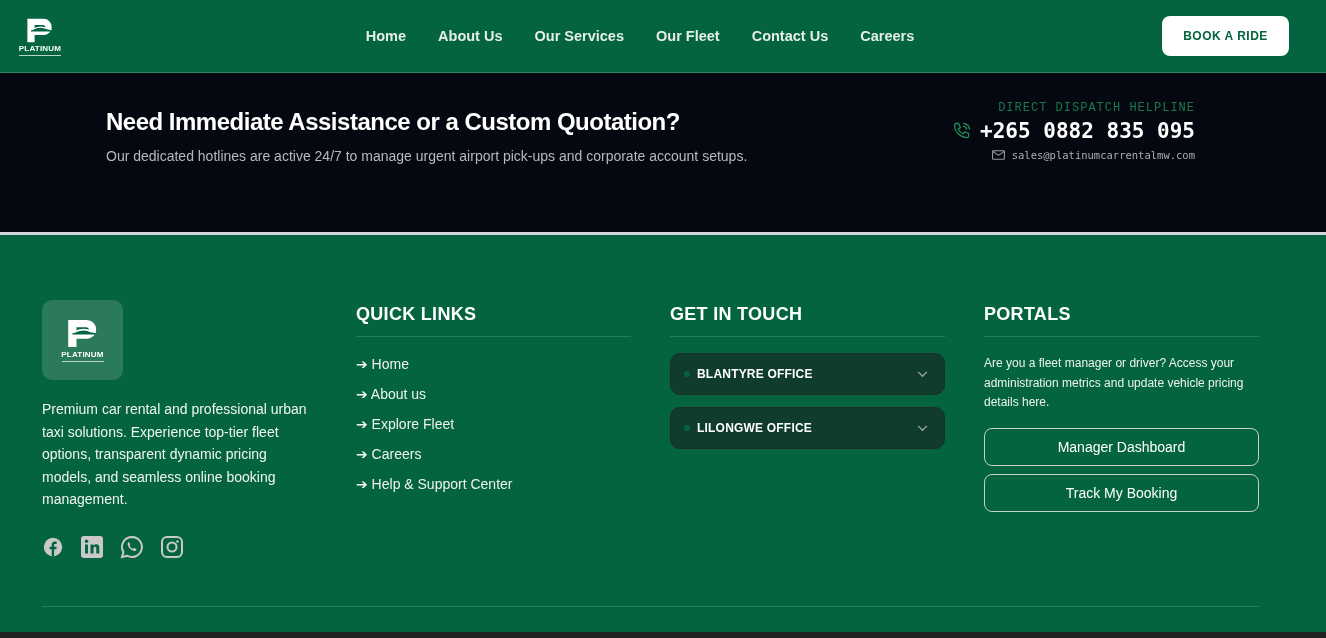 This screenshot has height=638, width=1326. I want to click on footer-link: ➔ Explore Fleet, so click(493, 424).